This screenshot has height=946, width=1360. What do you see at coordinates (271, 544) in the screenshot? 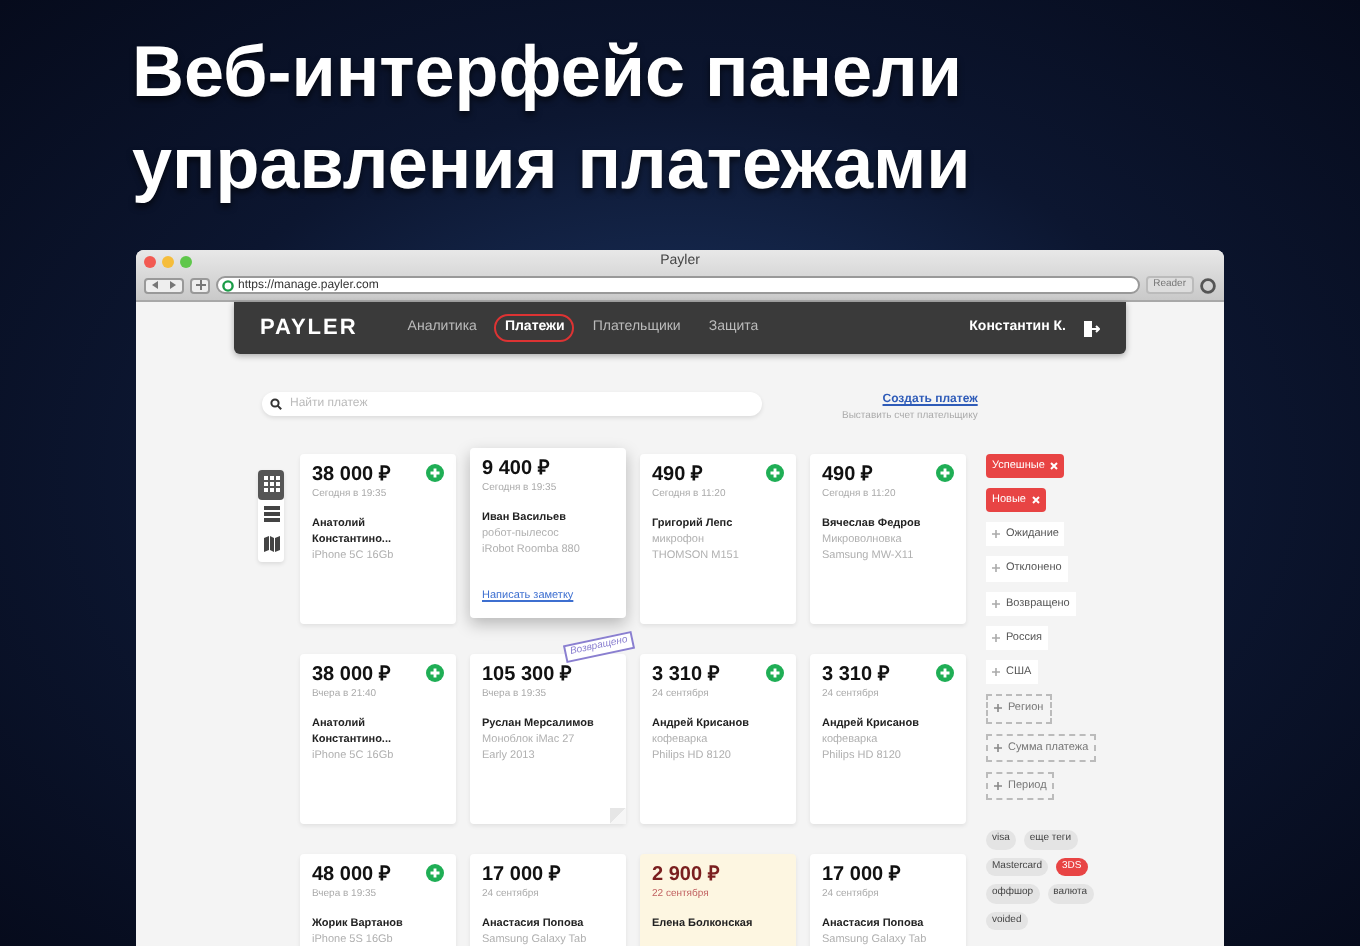
I see `map-icon` at bounding box center [271, 544].